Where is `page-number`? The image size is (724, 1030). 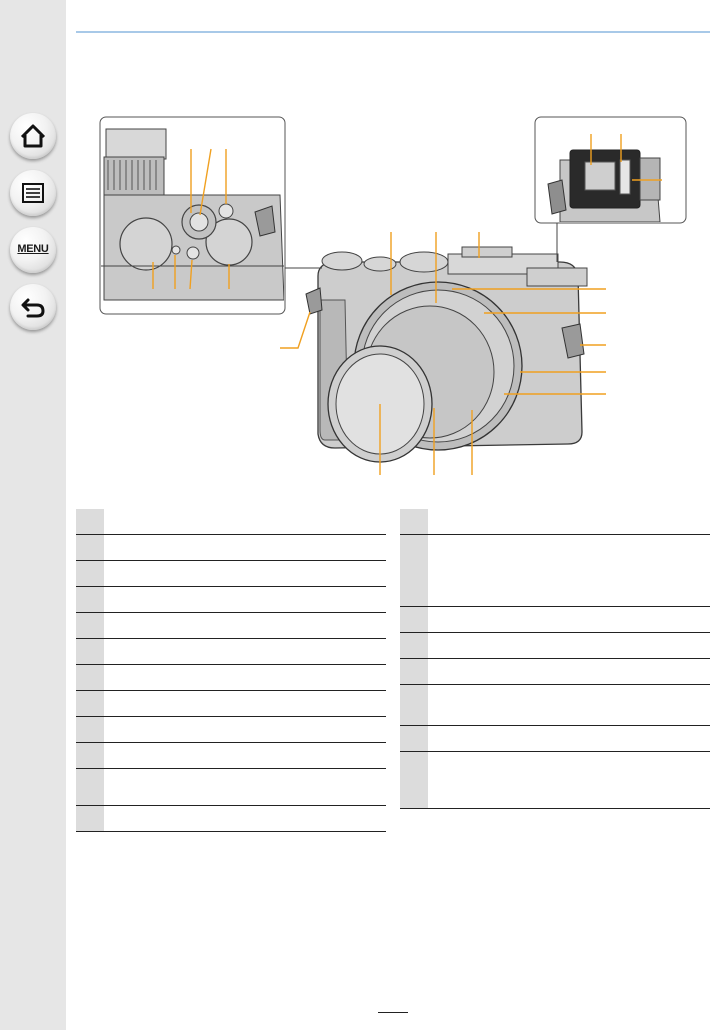 page-number is located at coordinates (393, 1005).